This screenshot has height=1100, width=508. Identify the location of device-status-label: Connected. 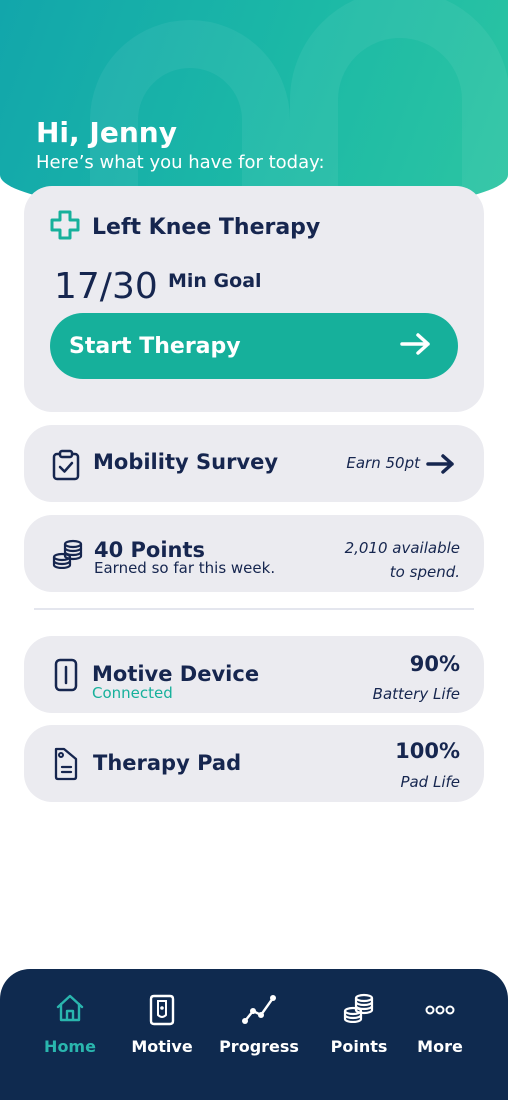
(132, 693).